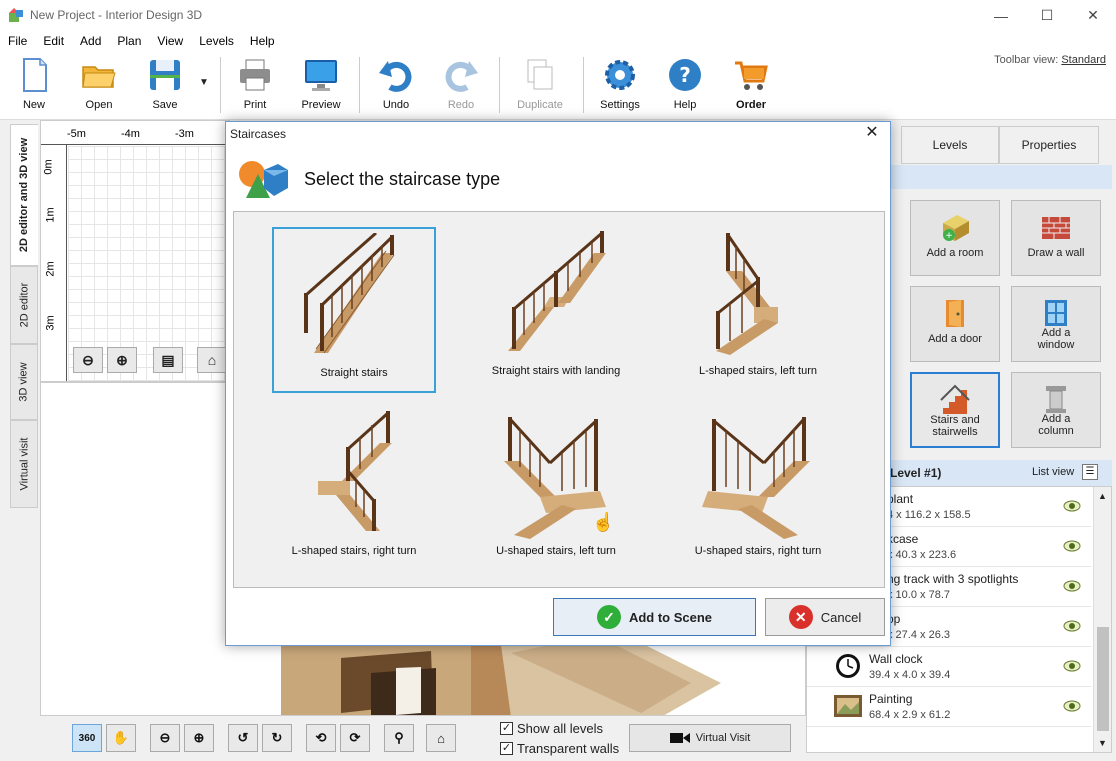 The height and width of the screenshot is (761, 1116). I want to click on tab-3d-view: 3D view, so click(24, 382).